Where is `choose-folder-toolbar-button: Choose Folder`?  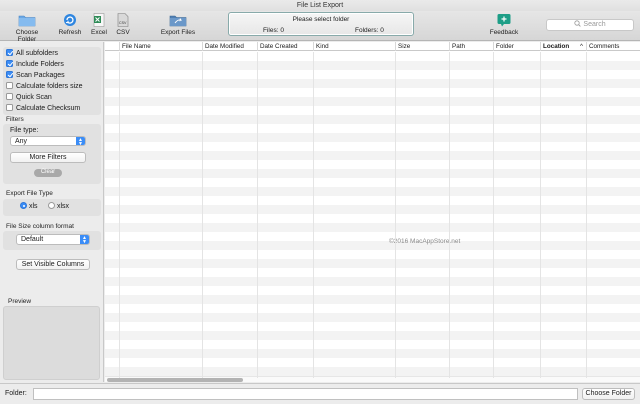 choose-folder-toolbar-button: Choose Folder is located at coordinates (27, 28).